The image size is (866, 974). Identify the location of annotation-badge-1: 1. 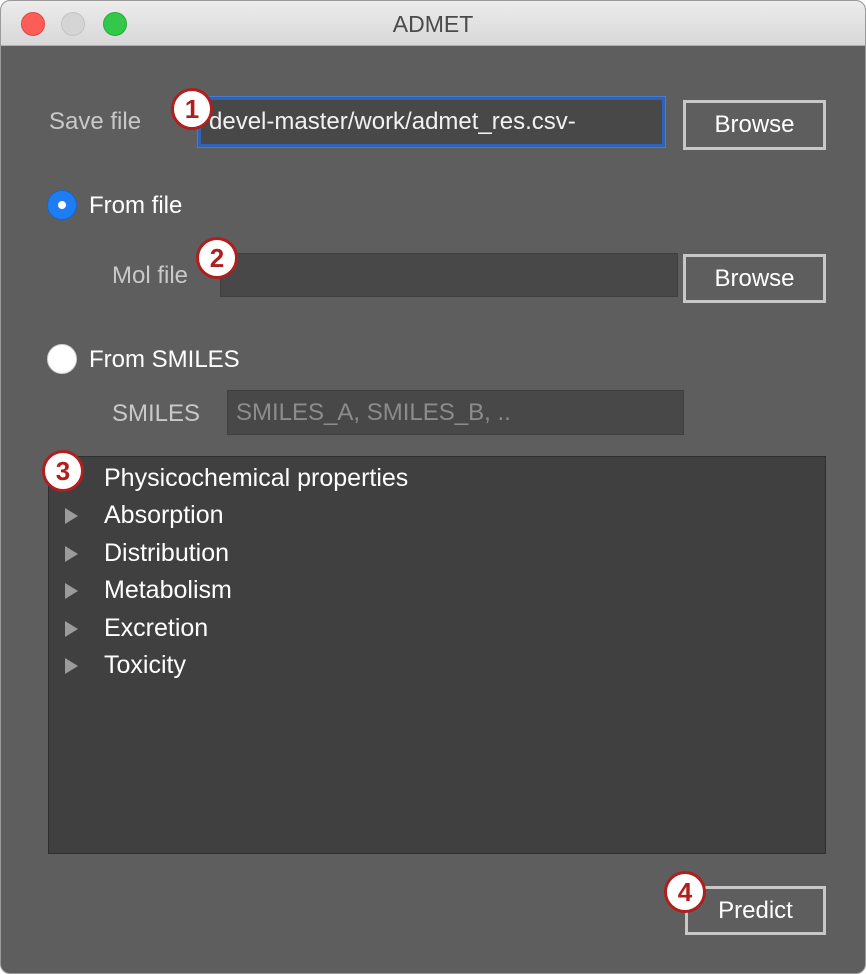
(192, 109).